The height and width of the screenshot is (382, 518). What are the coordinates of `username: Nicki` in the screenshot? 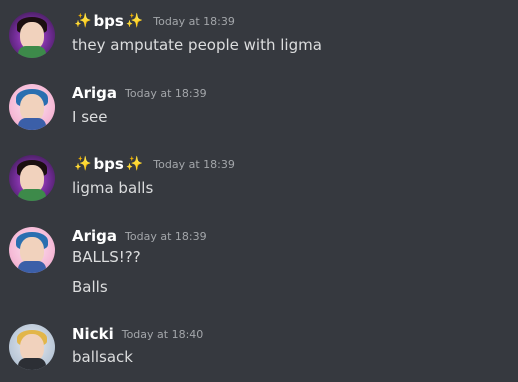 It's located at (93, 334).